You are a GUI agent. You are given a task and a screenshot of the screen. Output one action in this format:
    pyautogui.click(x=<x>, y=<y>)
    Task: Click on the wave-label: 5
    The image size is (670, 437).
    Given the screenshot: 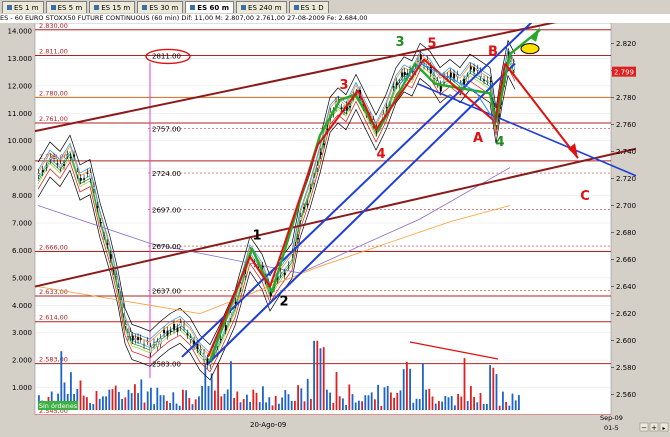 What is the action you would take?
    pyautogui.click(x=431, y=43)
    